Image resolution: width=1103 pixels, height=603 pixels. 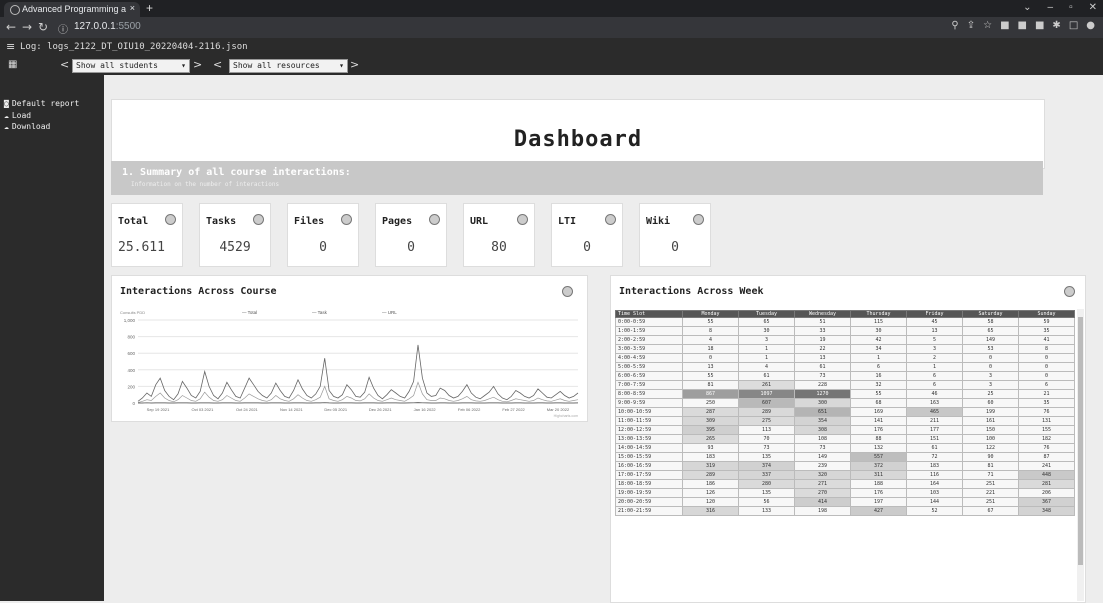 I want to click on next-resource-button: >, so click(x=354, y=64).